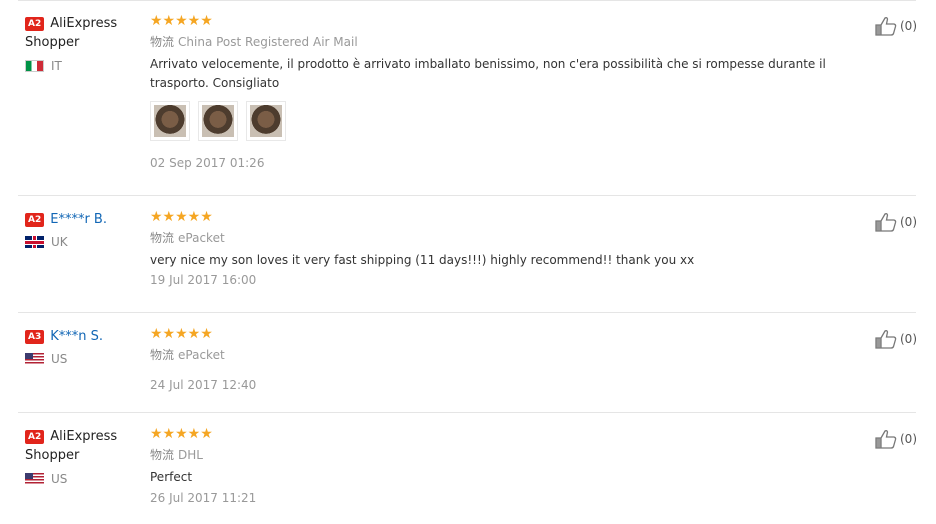 The height and width of the screenshot is (524, 936). What do you see at coordinates (56, 66) in the screenshot?
I see `country-code: IT` at bounding box center [56, 66].